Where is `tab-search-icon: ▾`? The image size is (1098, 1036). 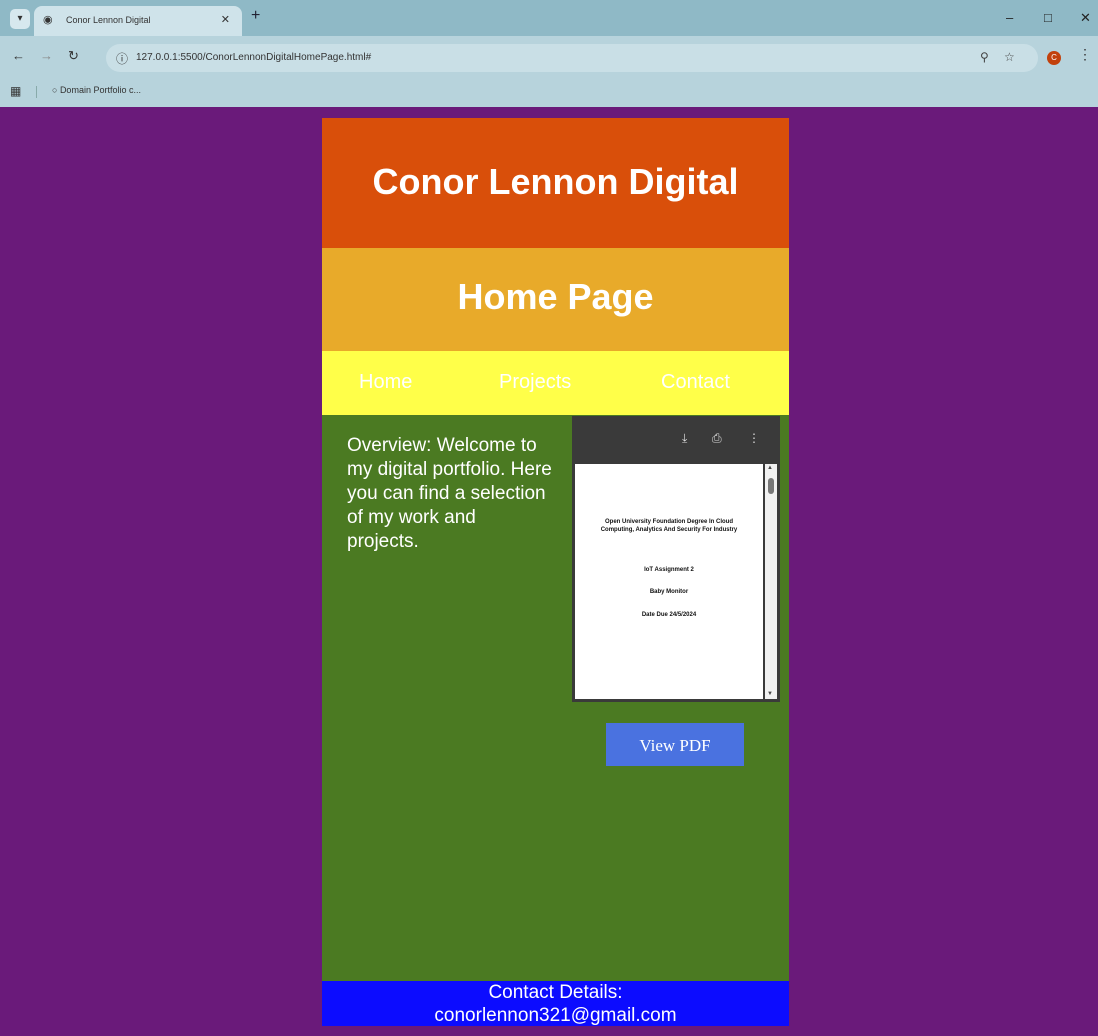
tab-search-icon: ▾ is located at coordinates (20, 19).